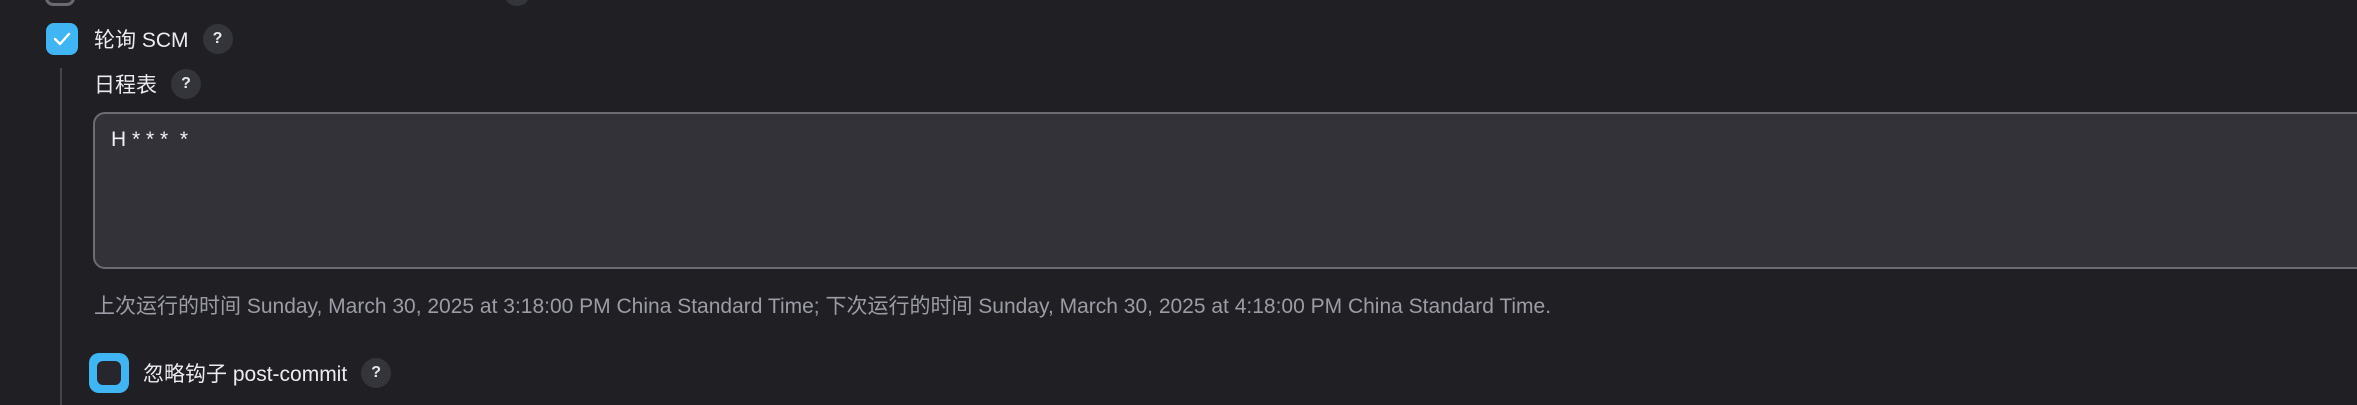 This screenshot has height=405, width=2357. I want to click on previous-option-help-icon, so click(517, 3).